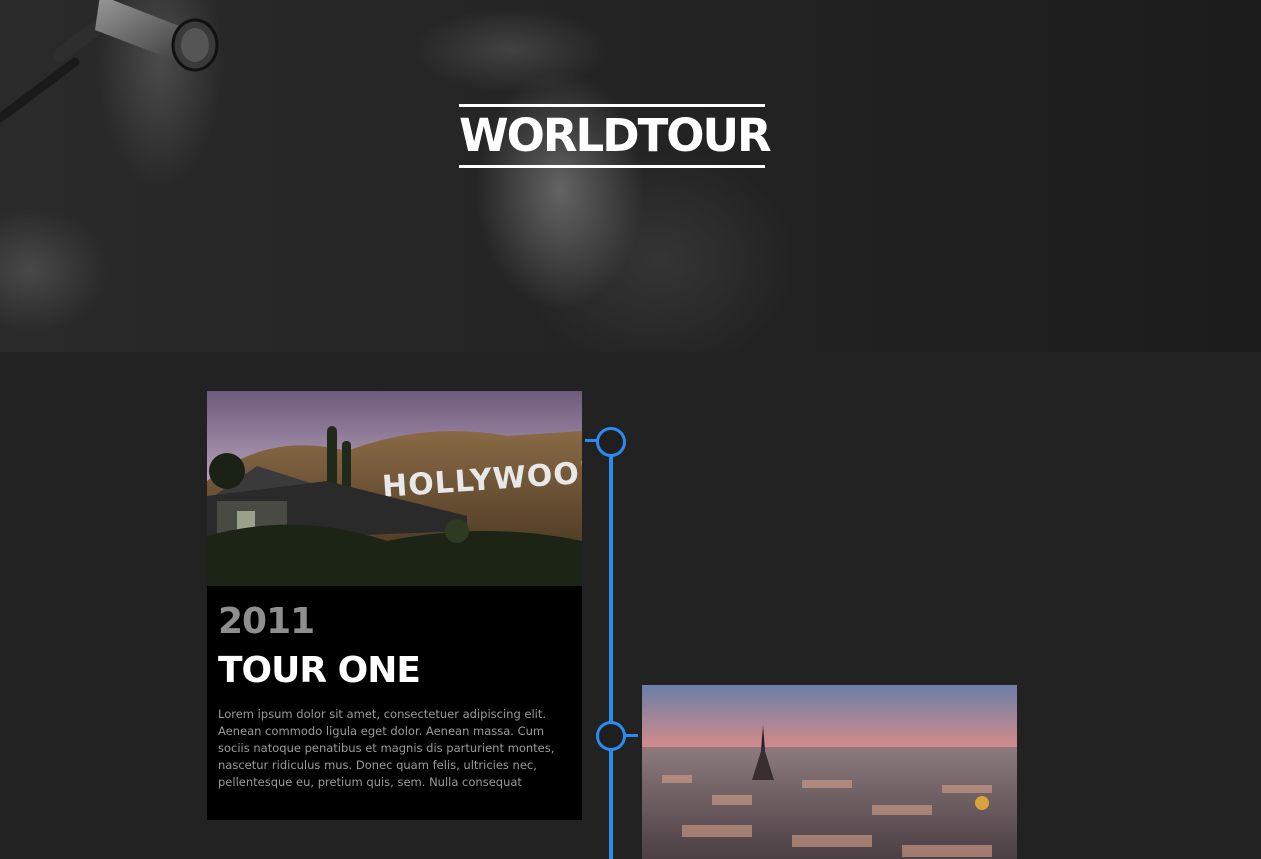  Describe the element at coordinates (109, 61) in the screenshot. I see `microphone-image` at that location.